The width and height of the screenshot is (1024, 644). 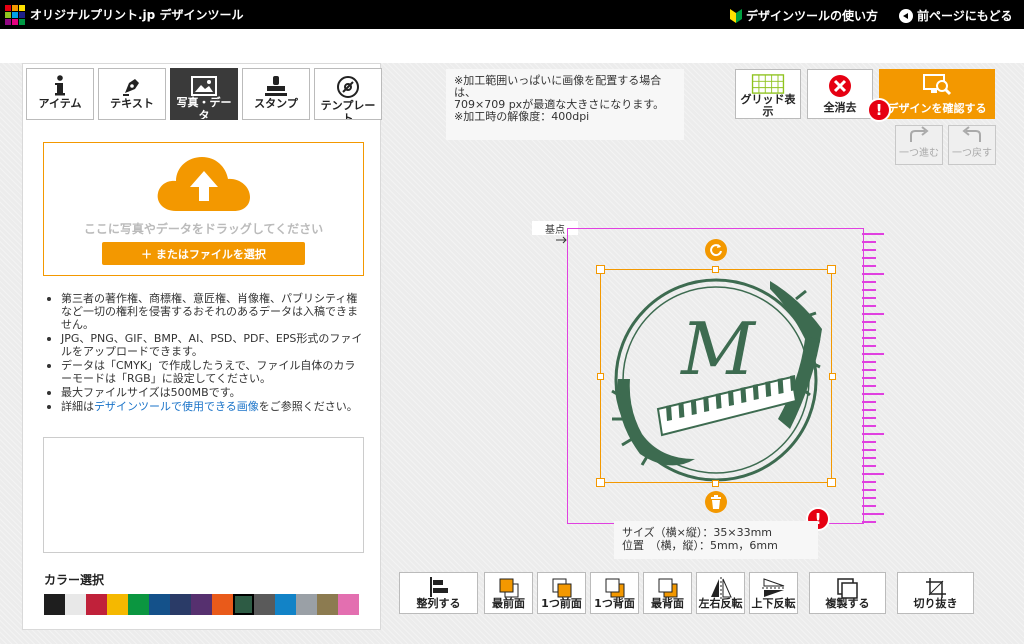 I want to click on backward-button: 1つ背面, so click(x=614, y=593).